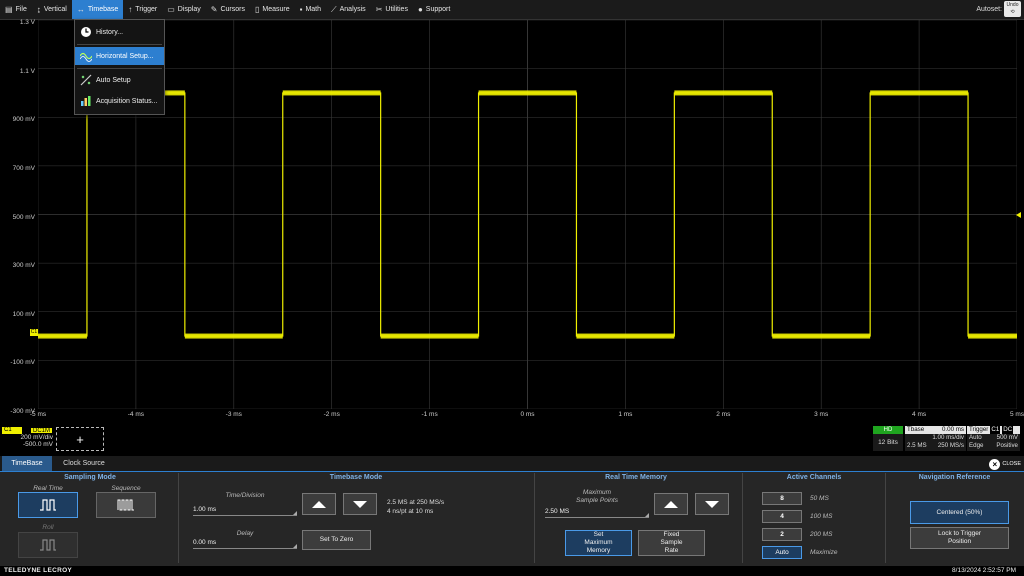 Image resolution: width=1024 pixels, height=576 pixels. What do you see at coordinates (12, 430) in the screenshot?
I see `c1-name: C1` at bounding box center [12, 430].